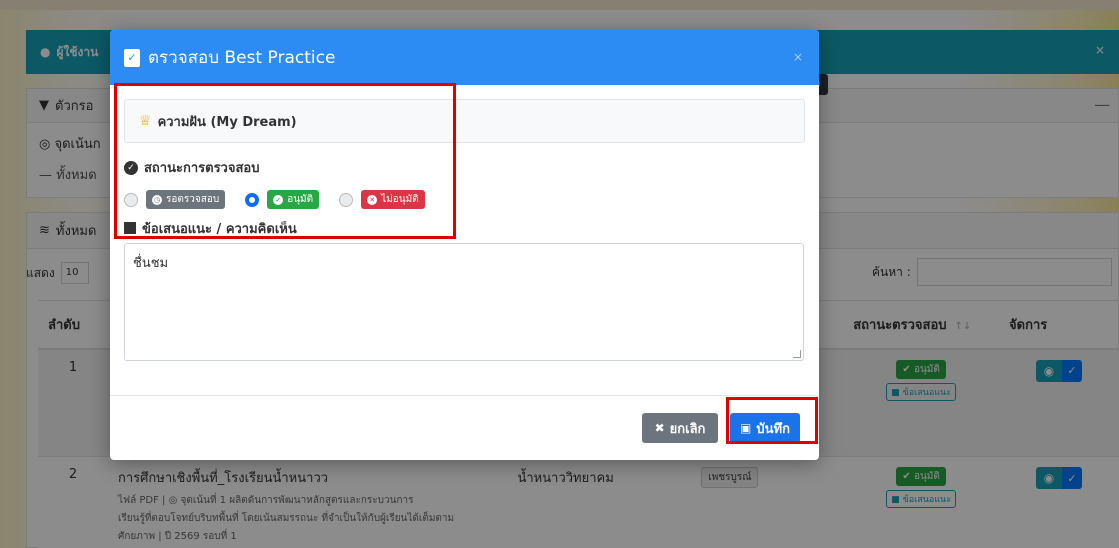  Describe the element at coordinates (680, 428) in the screenshot. I see `cancel-button: ✖ ยกเลิก` at that location.